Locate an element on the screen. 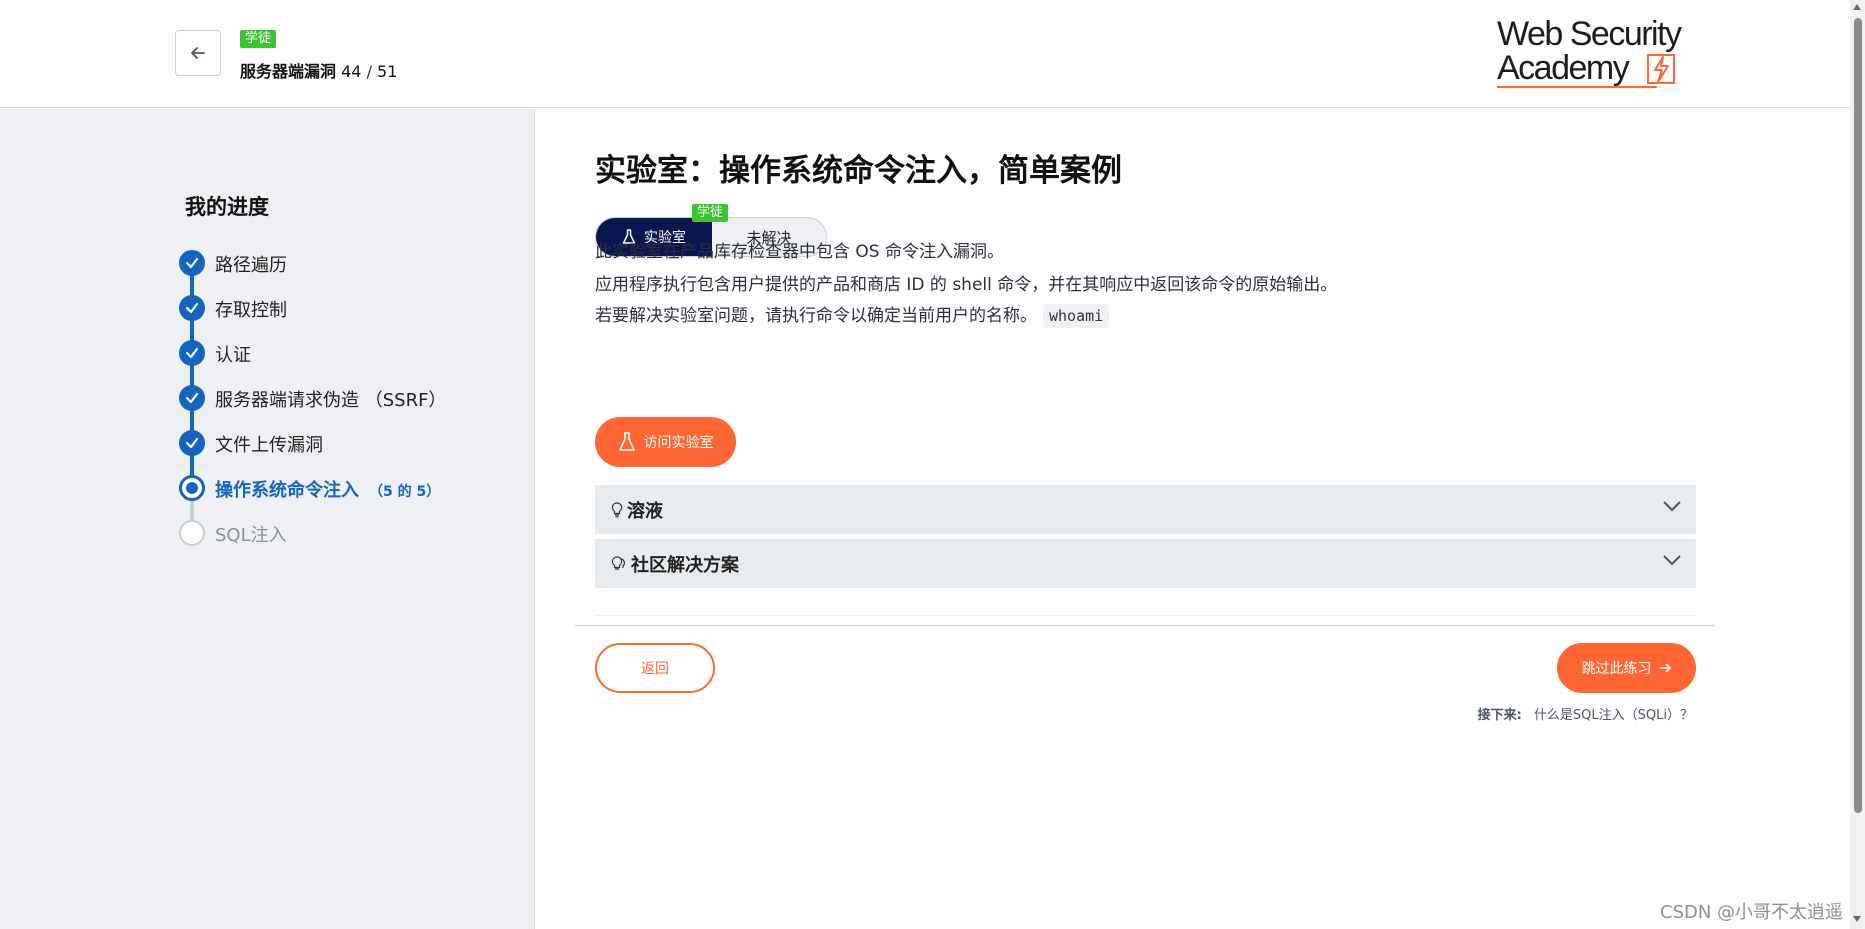 The height and width of the screenshot is (929, 1865). arrow-left-icon is located at coordinates (198, 53).